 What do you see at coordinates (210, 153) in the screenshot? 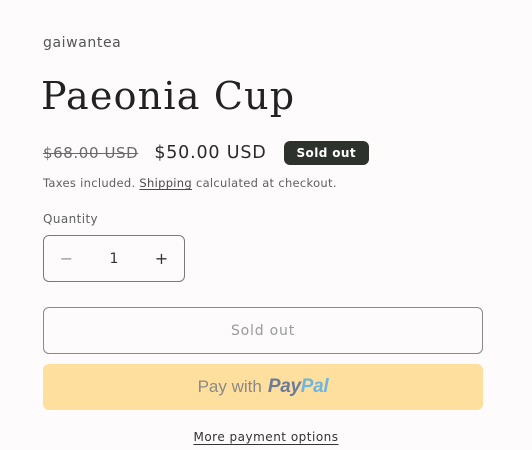
I see `sale-price: $50.00 USD` at bounding box center [210, 153].